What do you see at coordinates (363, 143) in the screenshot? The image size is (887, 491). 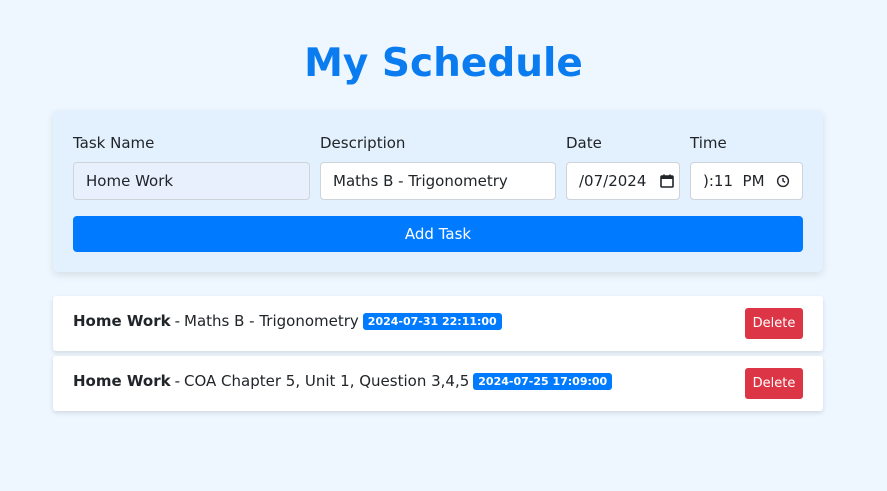 I see `description-label: Description` at bounding box center [363, 143].